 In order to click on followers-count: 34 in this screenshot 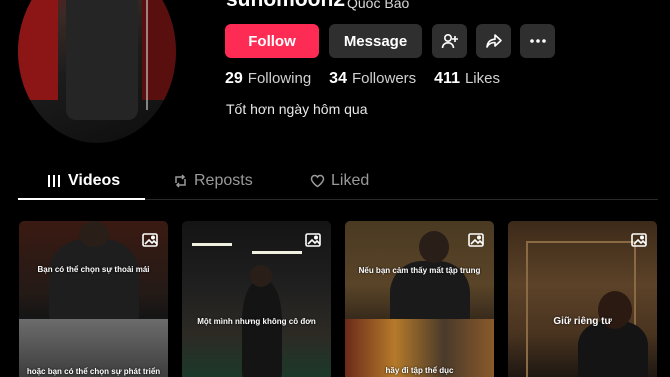, I will do `click(338, 78)`.